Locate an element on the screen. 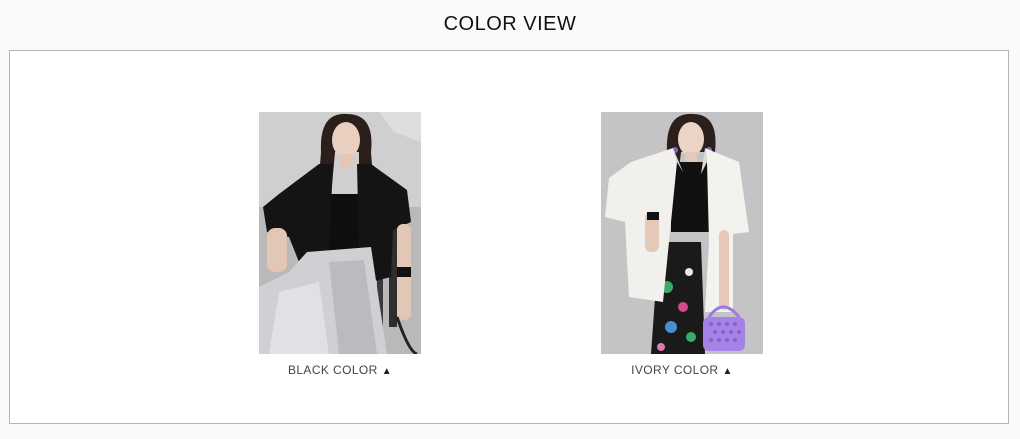  black-color-caption: BLACK COLOR ▲ is located at coordinates (340, 370).